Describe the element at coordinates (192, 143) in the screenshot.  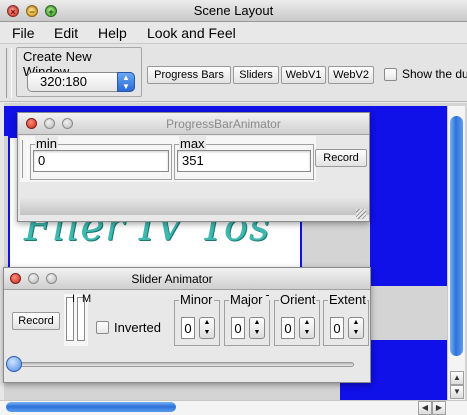
I see `max-label: max` at that location.